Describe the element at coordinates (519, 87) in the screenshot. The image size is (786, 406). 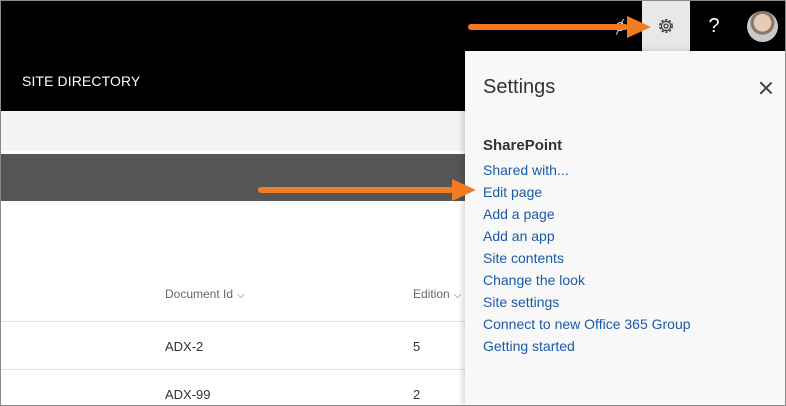
I see `panel-title: Settings` at that location.